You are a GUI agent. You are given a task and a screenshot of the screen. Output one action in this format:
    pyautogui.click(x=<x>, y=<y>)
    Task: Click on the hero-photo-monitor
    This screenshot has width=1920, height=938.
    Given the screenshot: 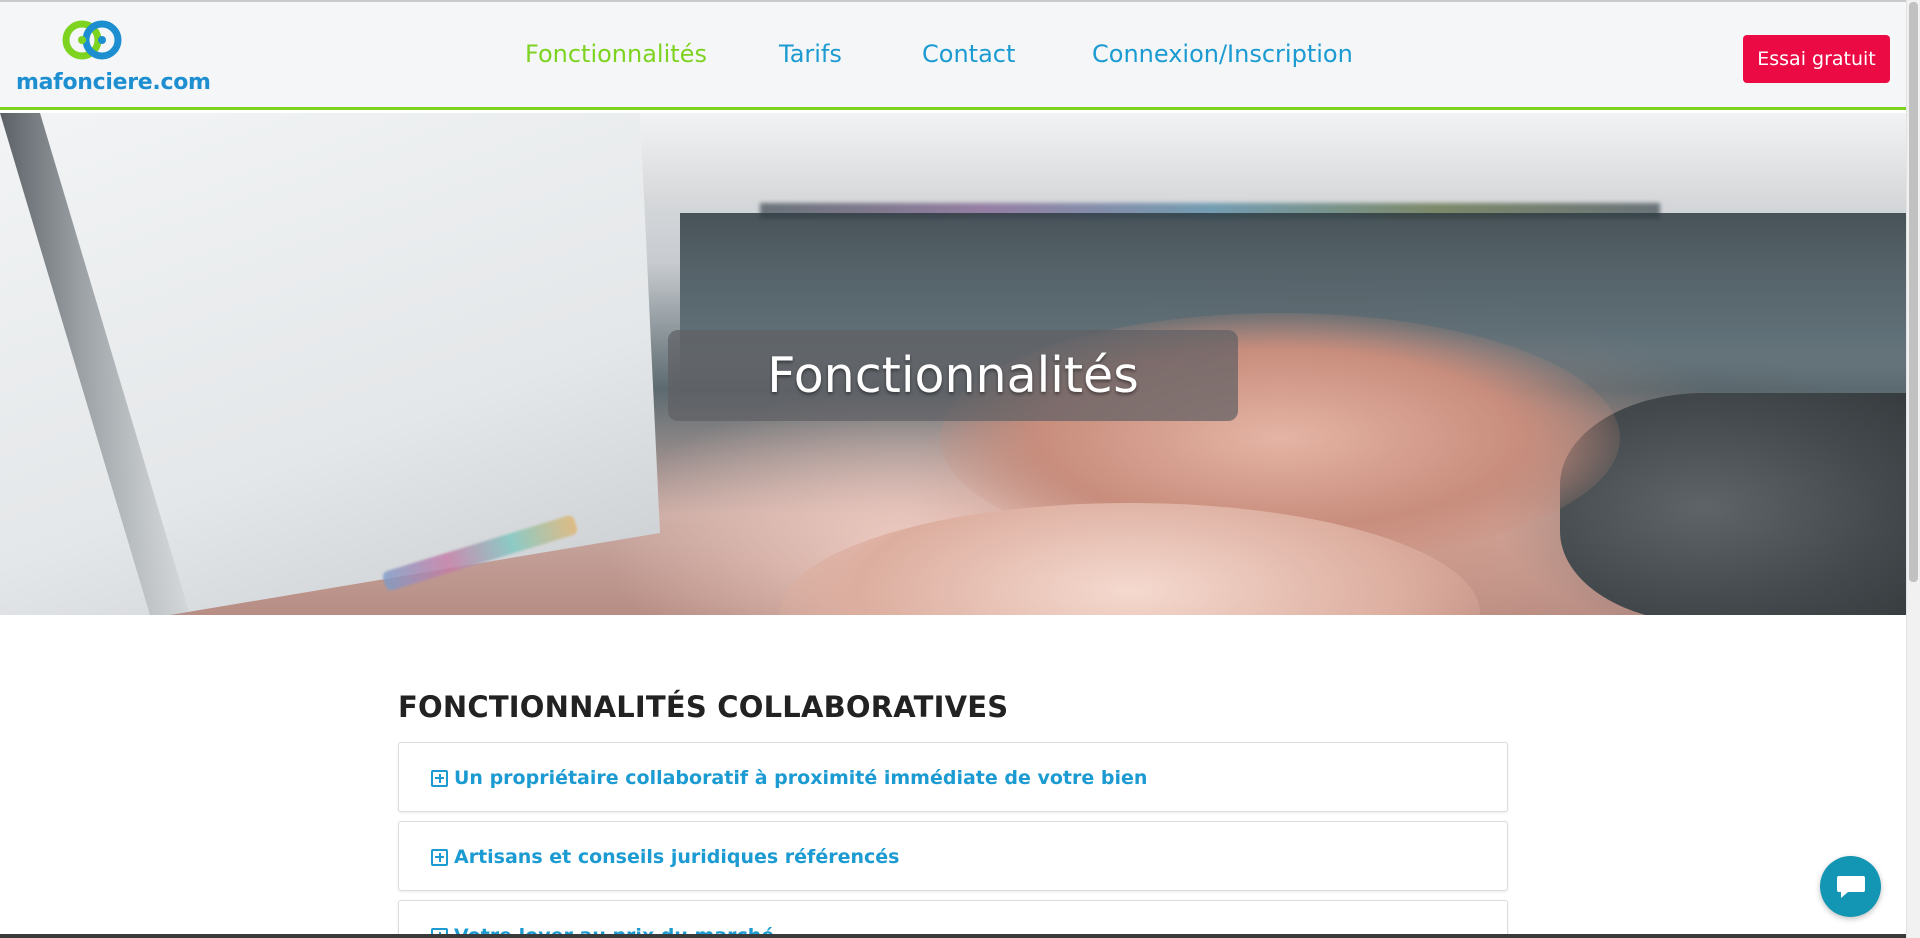 What is the action you would take?
    pyautogui.click(x=1273, y=158)
    